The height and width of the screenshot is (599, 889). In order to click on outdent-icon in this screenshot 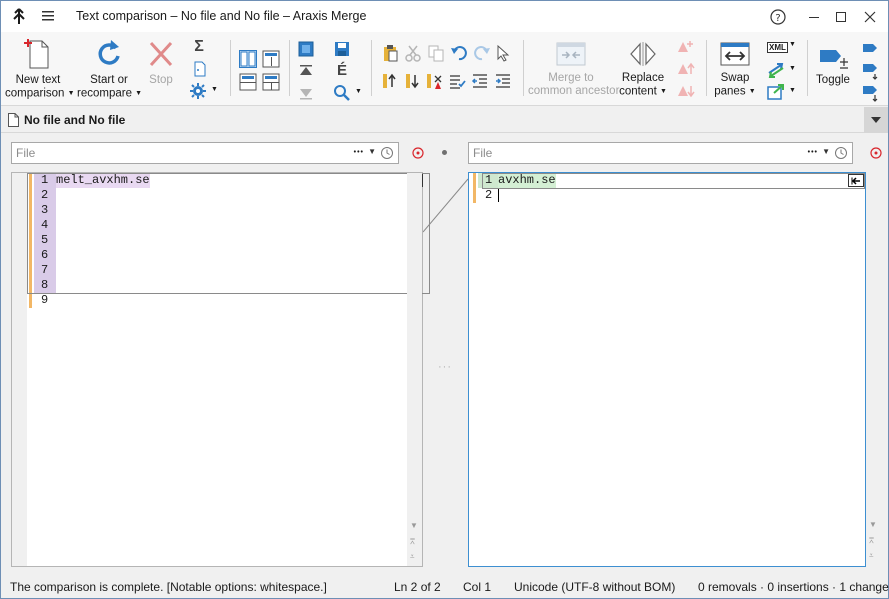, I will do `click(480, 81)`.